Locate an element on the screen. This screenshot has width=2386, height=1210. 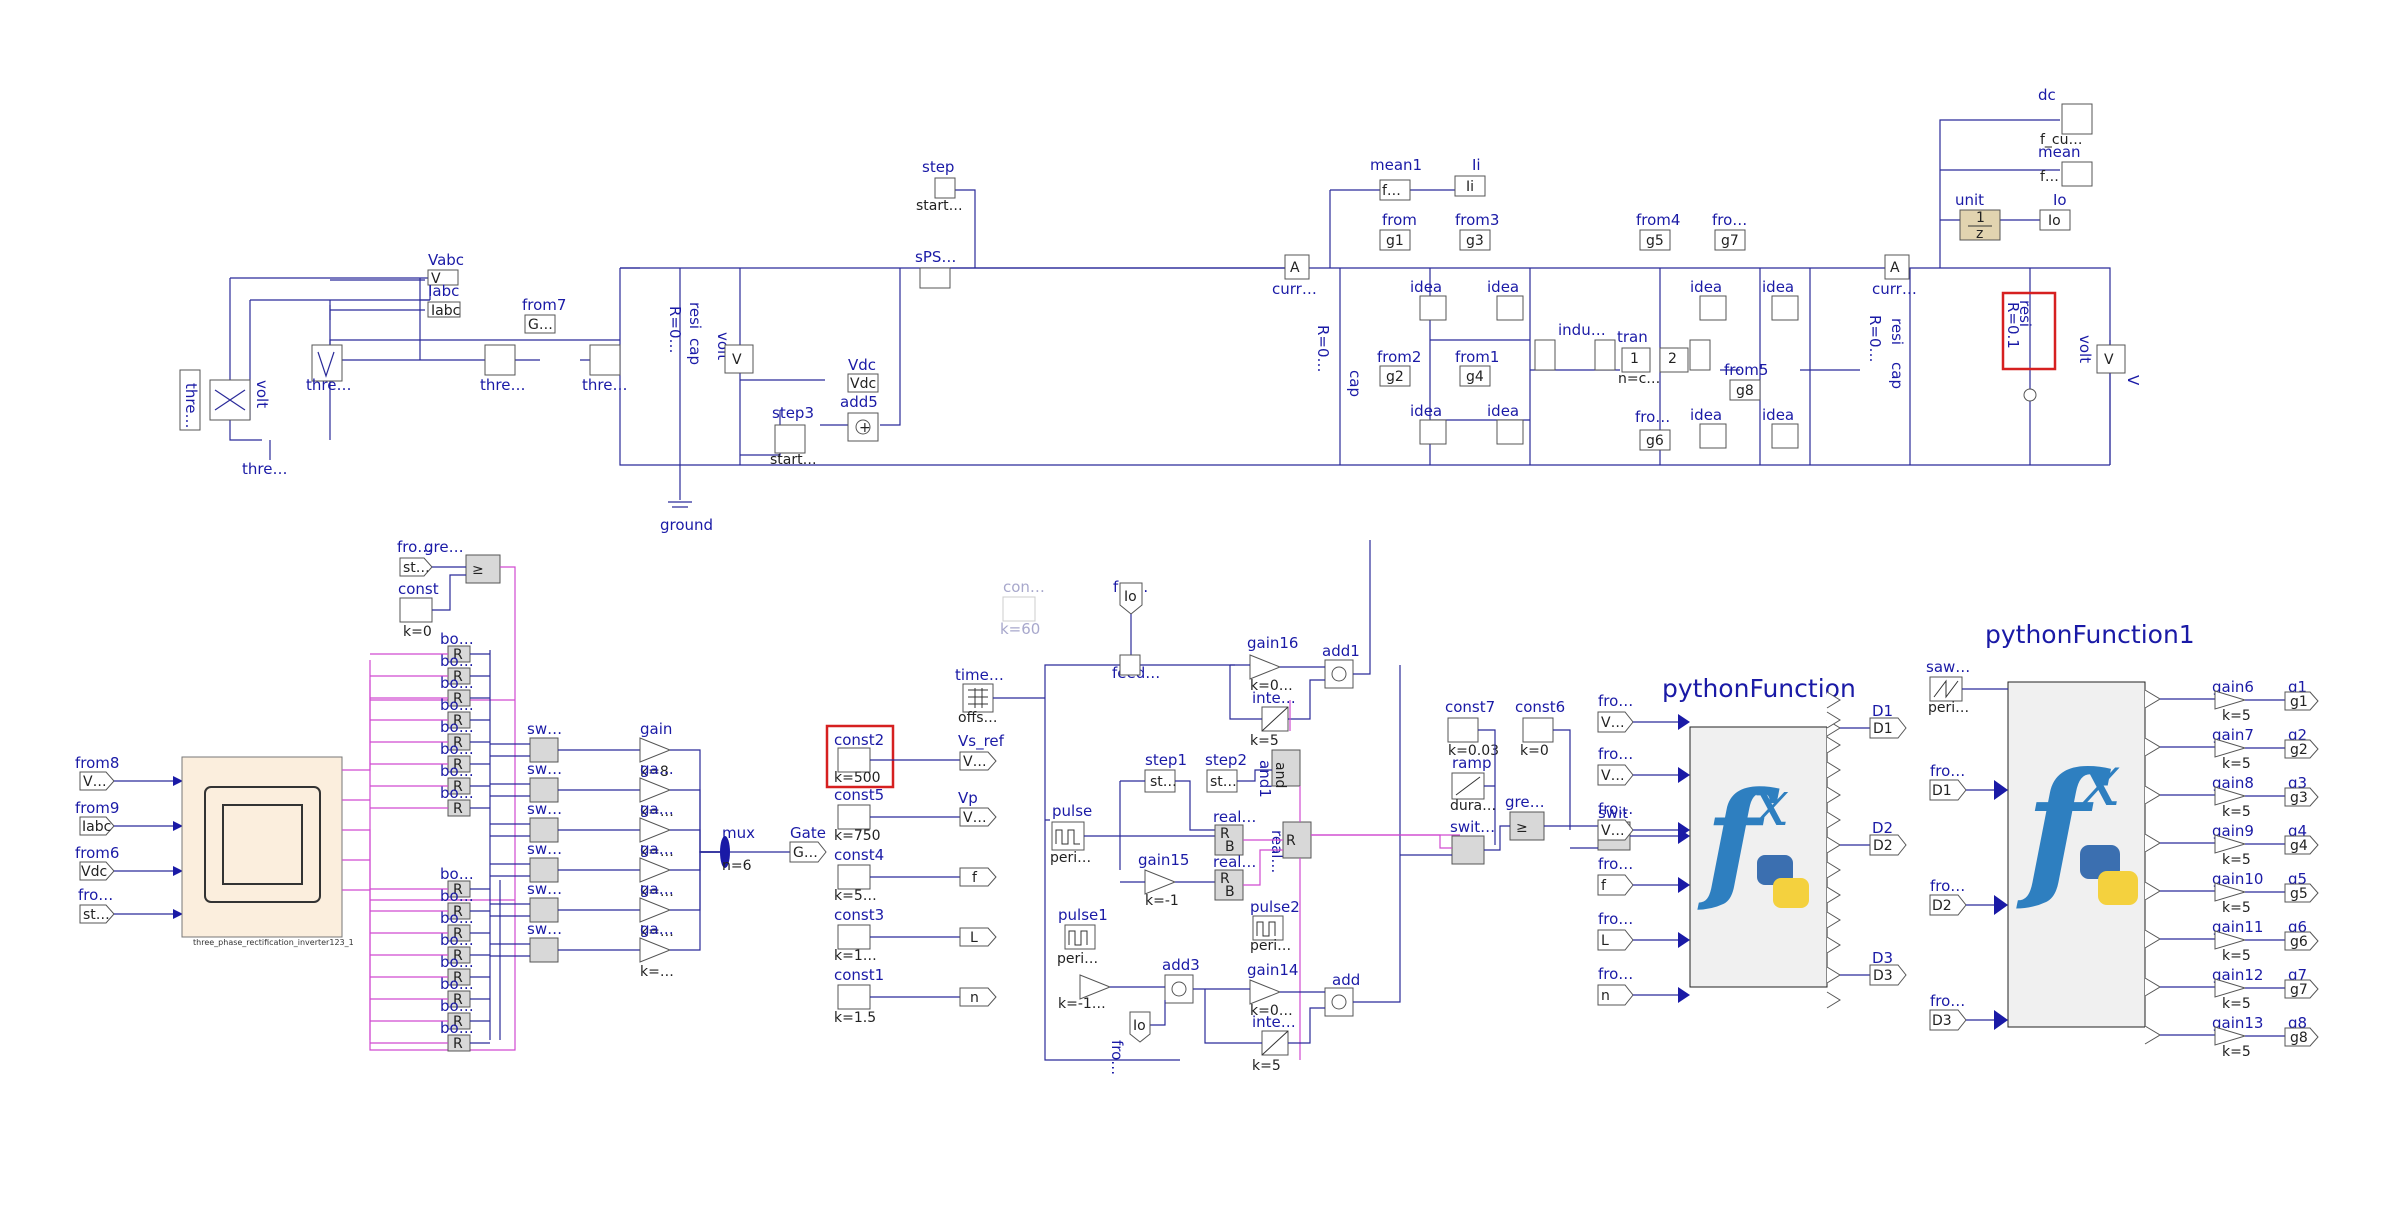
real3-r: R is located at coordinates (1291, 841).